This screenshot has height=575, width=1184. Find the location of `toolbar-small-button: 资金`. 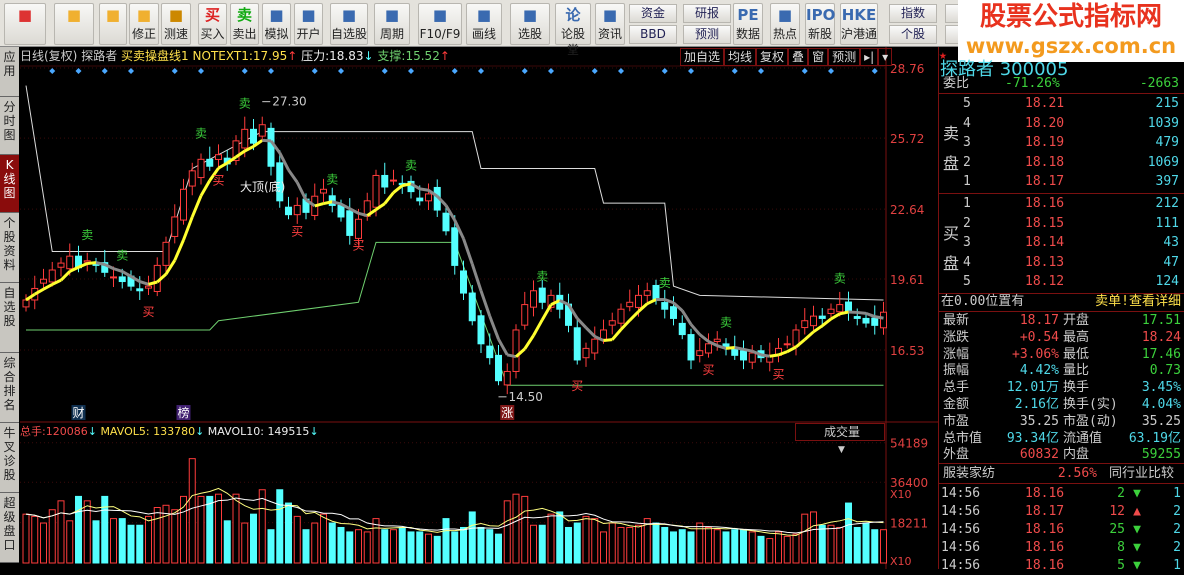

toolbar-small-button: 资金 is located at coordinates (653, 13).